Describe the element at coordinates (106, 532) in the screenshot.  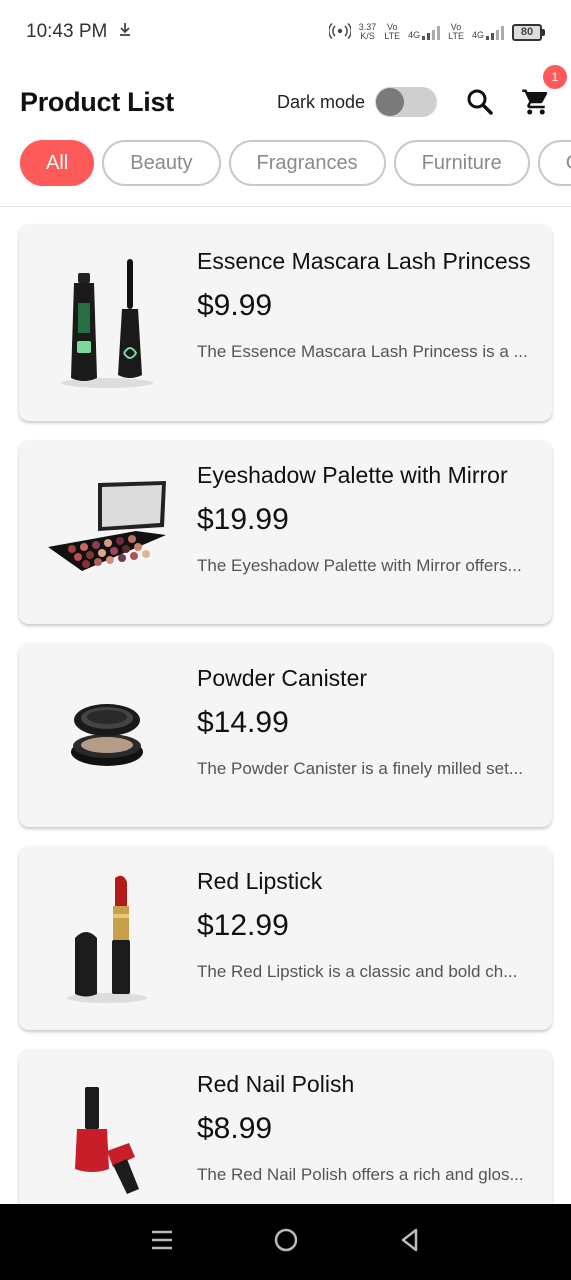
I see `product-image-eyeshadow` at that location.